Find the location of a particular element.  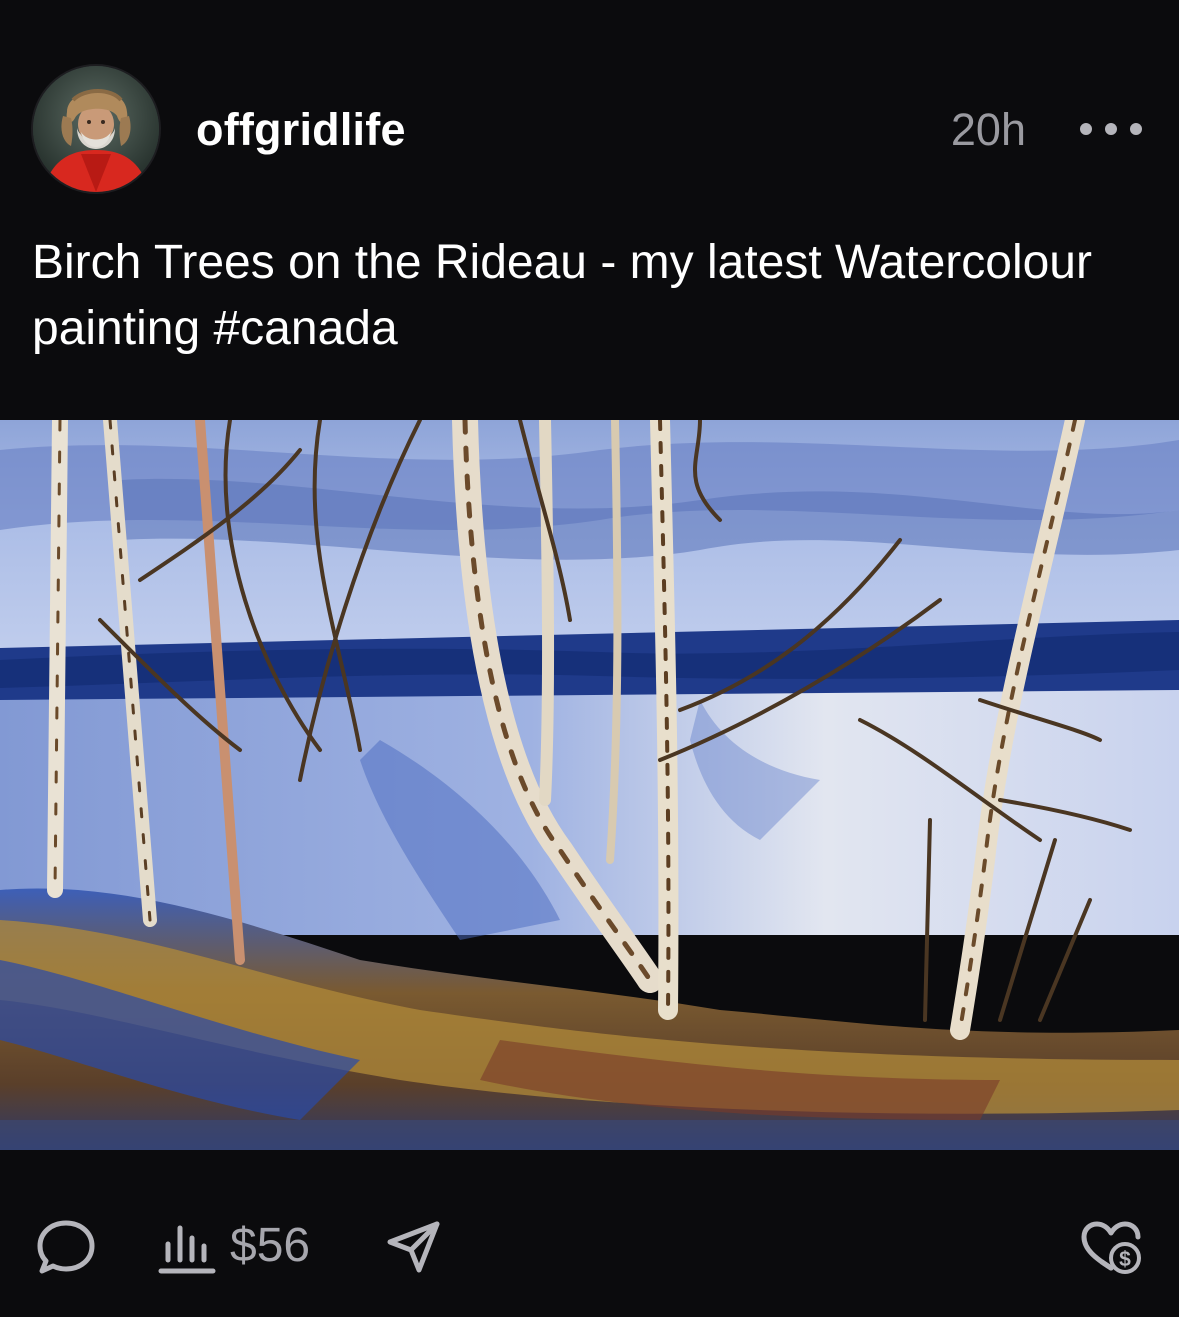

paper-plane-icon is located at coordinates (413, 1247).